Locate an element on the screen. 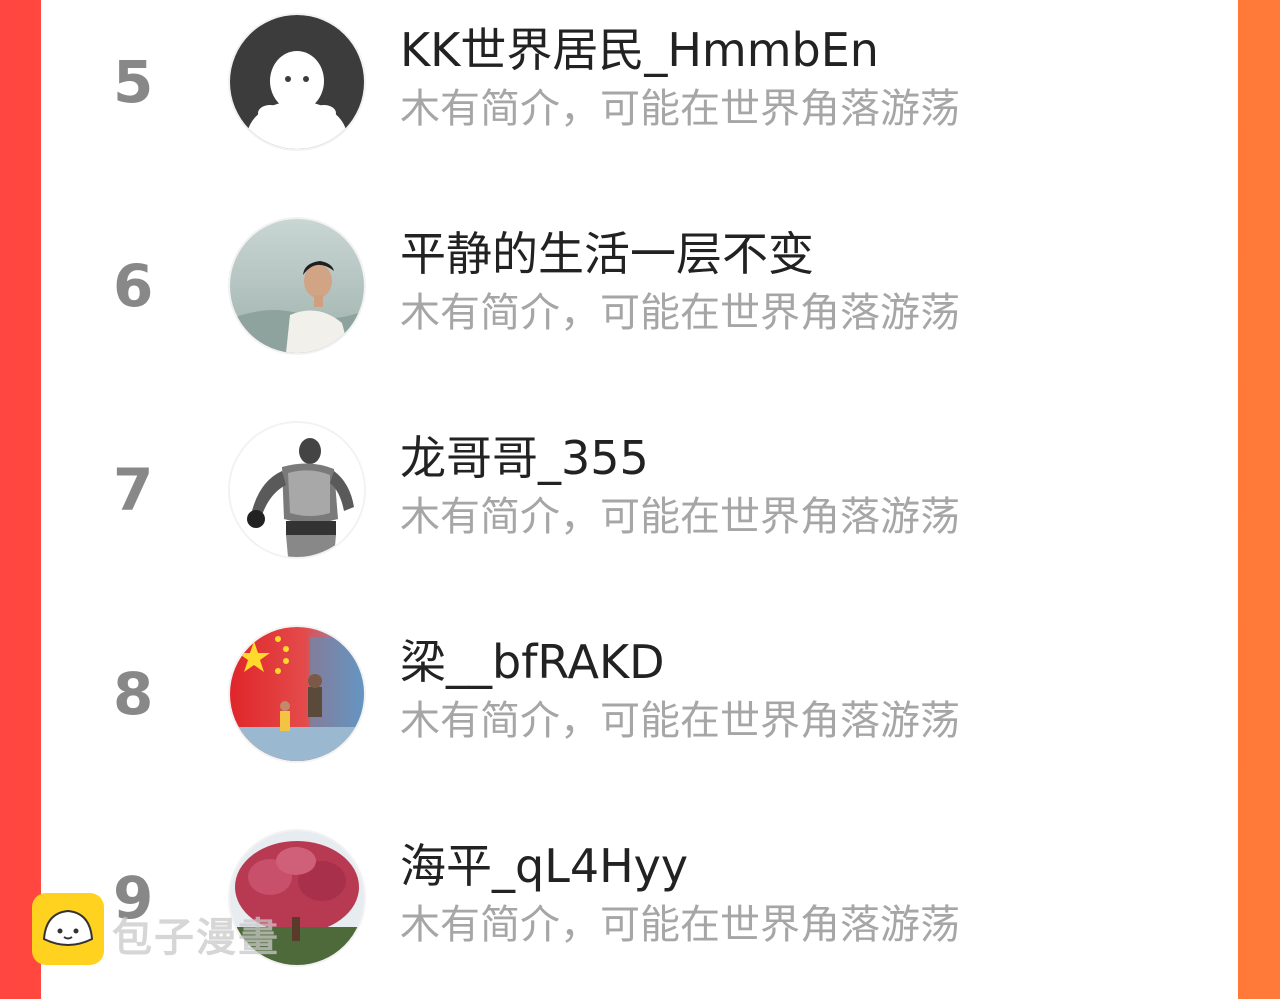 The height and width of the screenshot is (999, 1280). user-name: 平静的生活一层不变 is located at coordinates (607, 251).